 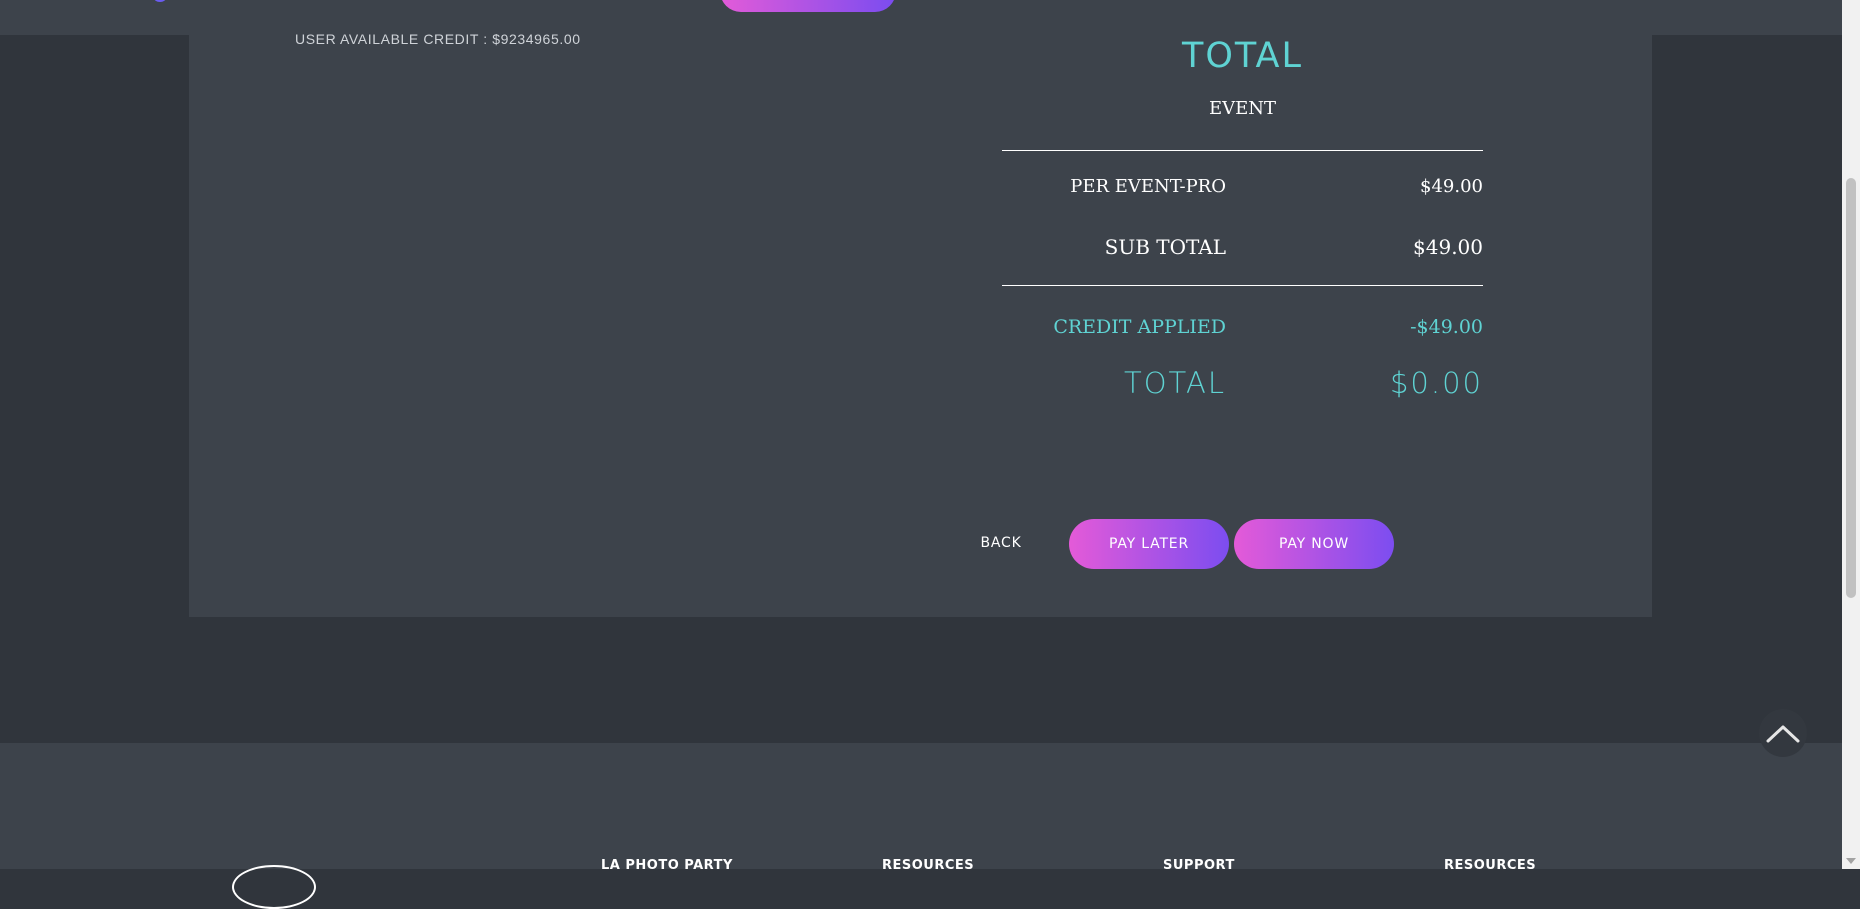 What do you see at coordinates (921, 17) in the screenshot?
I see `top-nav-bar` at bounding box center [921, 17].